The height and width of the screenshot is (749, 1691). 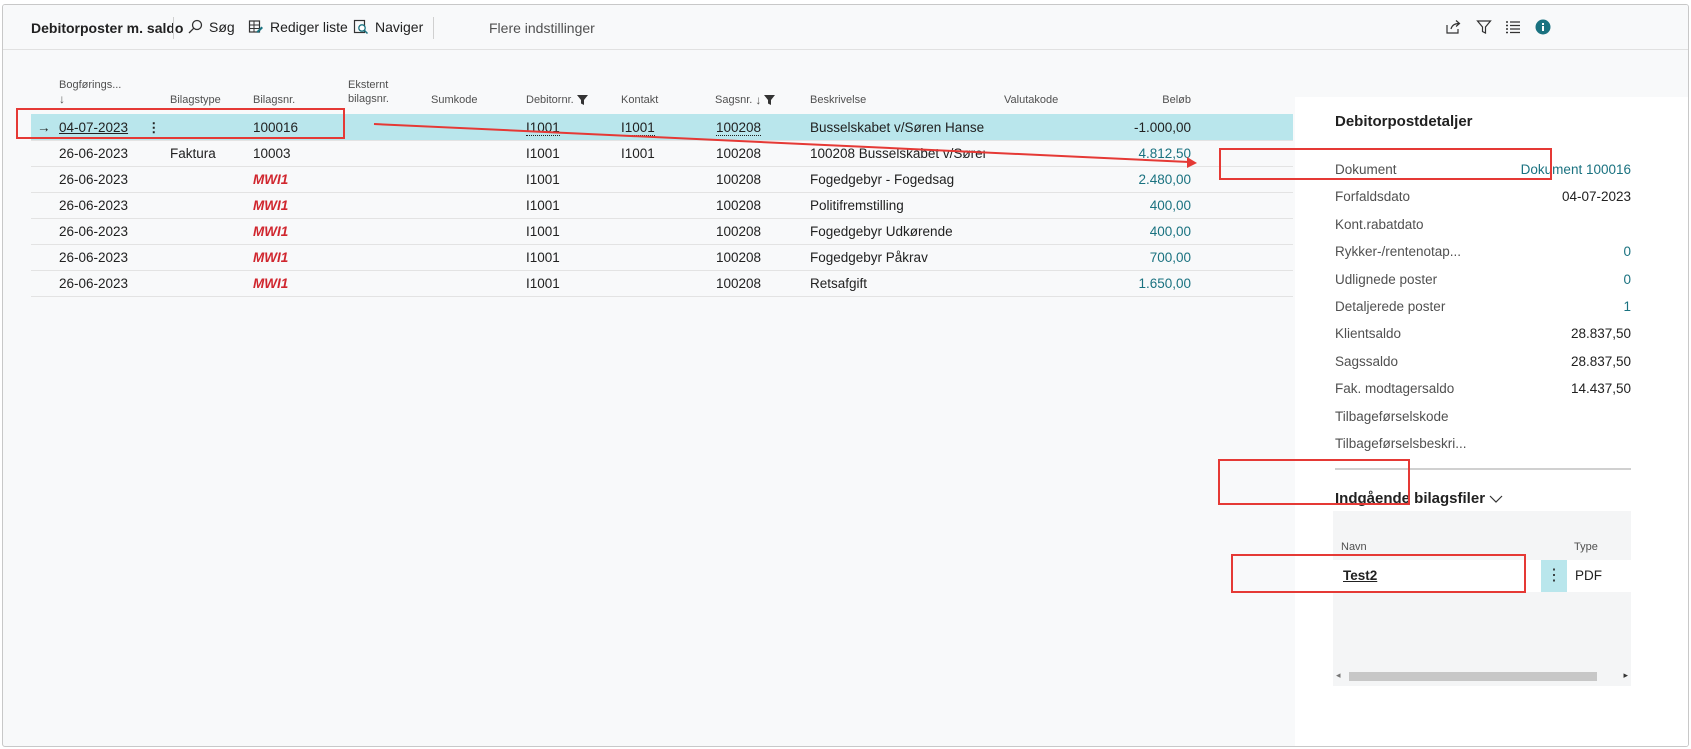 What do you see at coordinates (785, 145) in the screenshot?
I see `annotation-arrow` at bounding box center [785, 145].